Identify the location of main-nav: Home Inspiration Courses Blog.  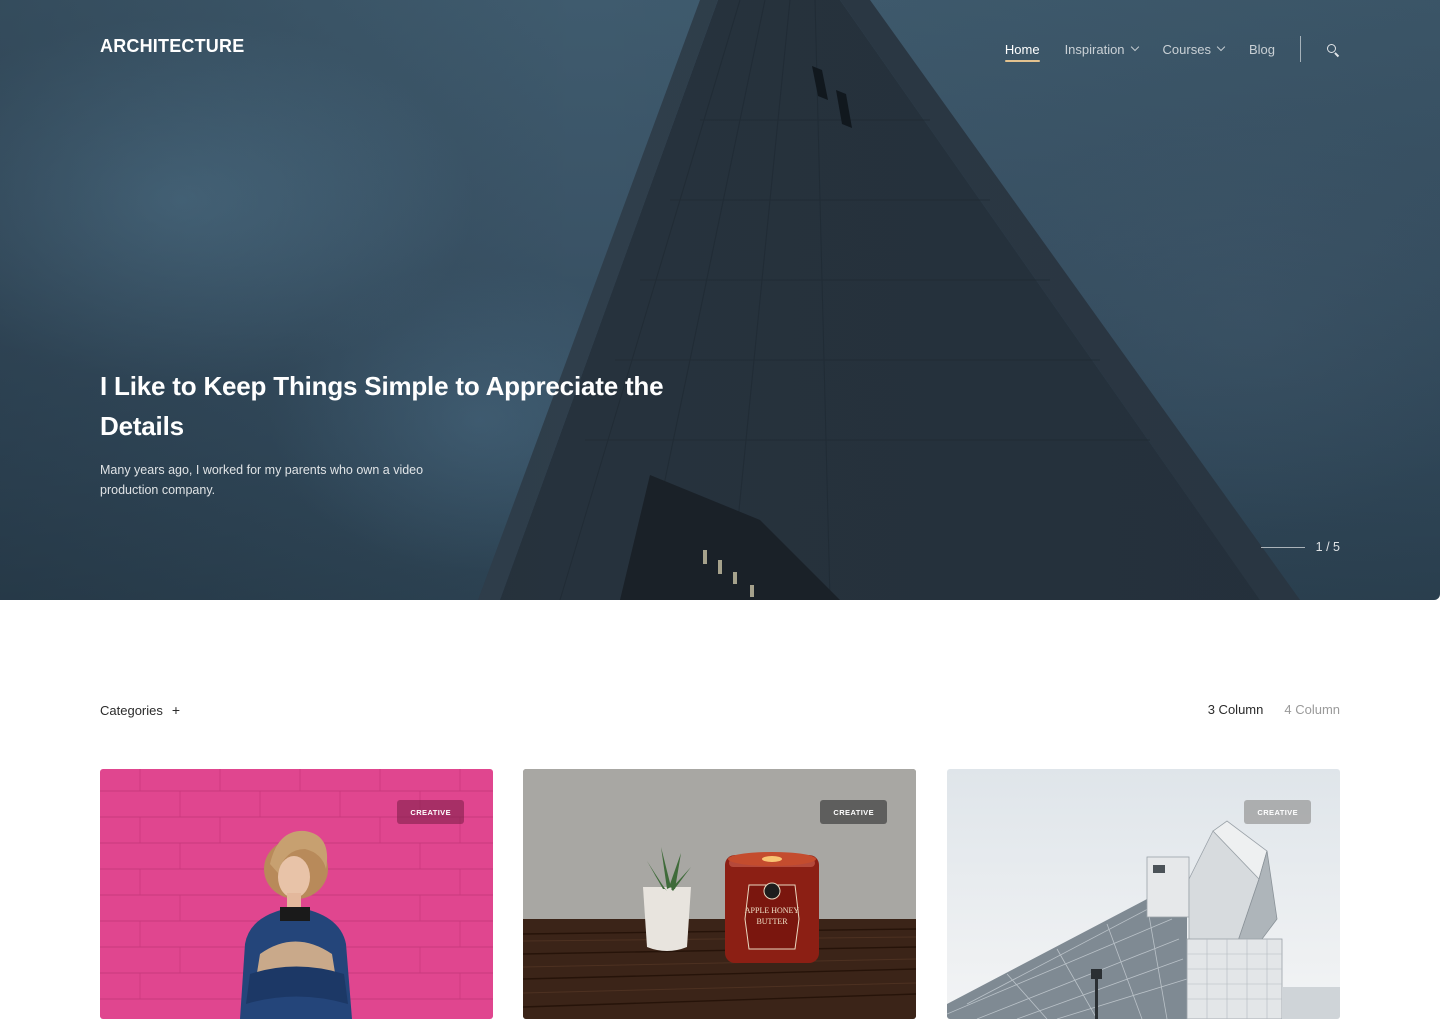
(1172, 49).